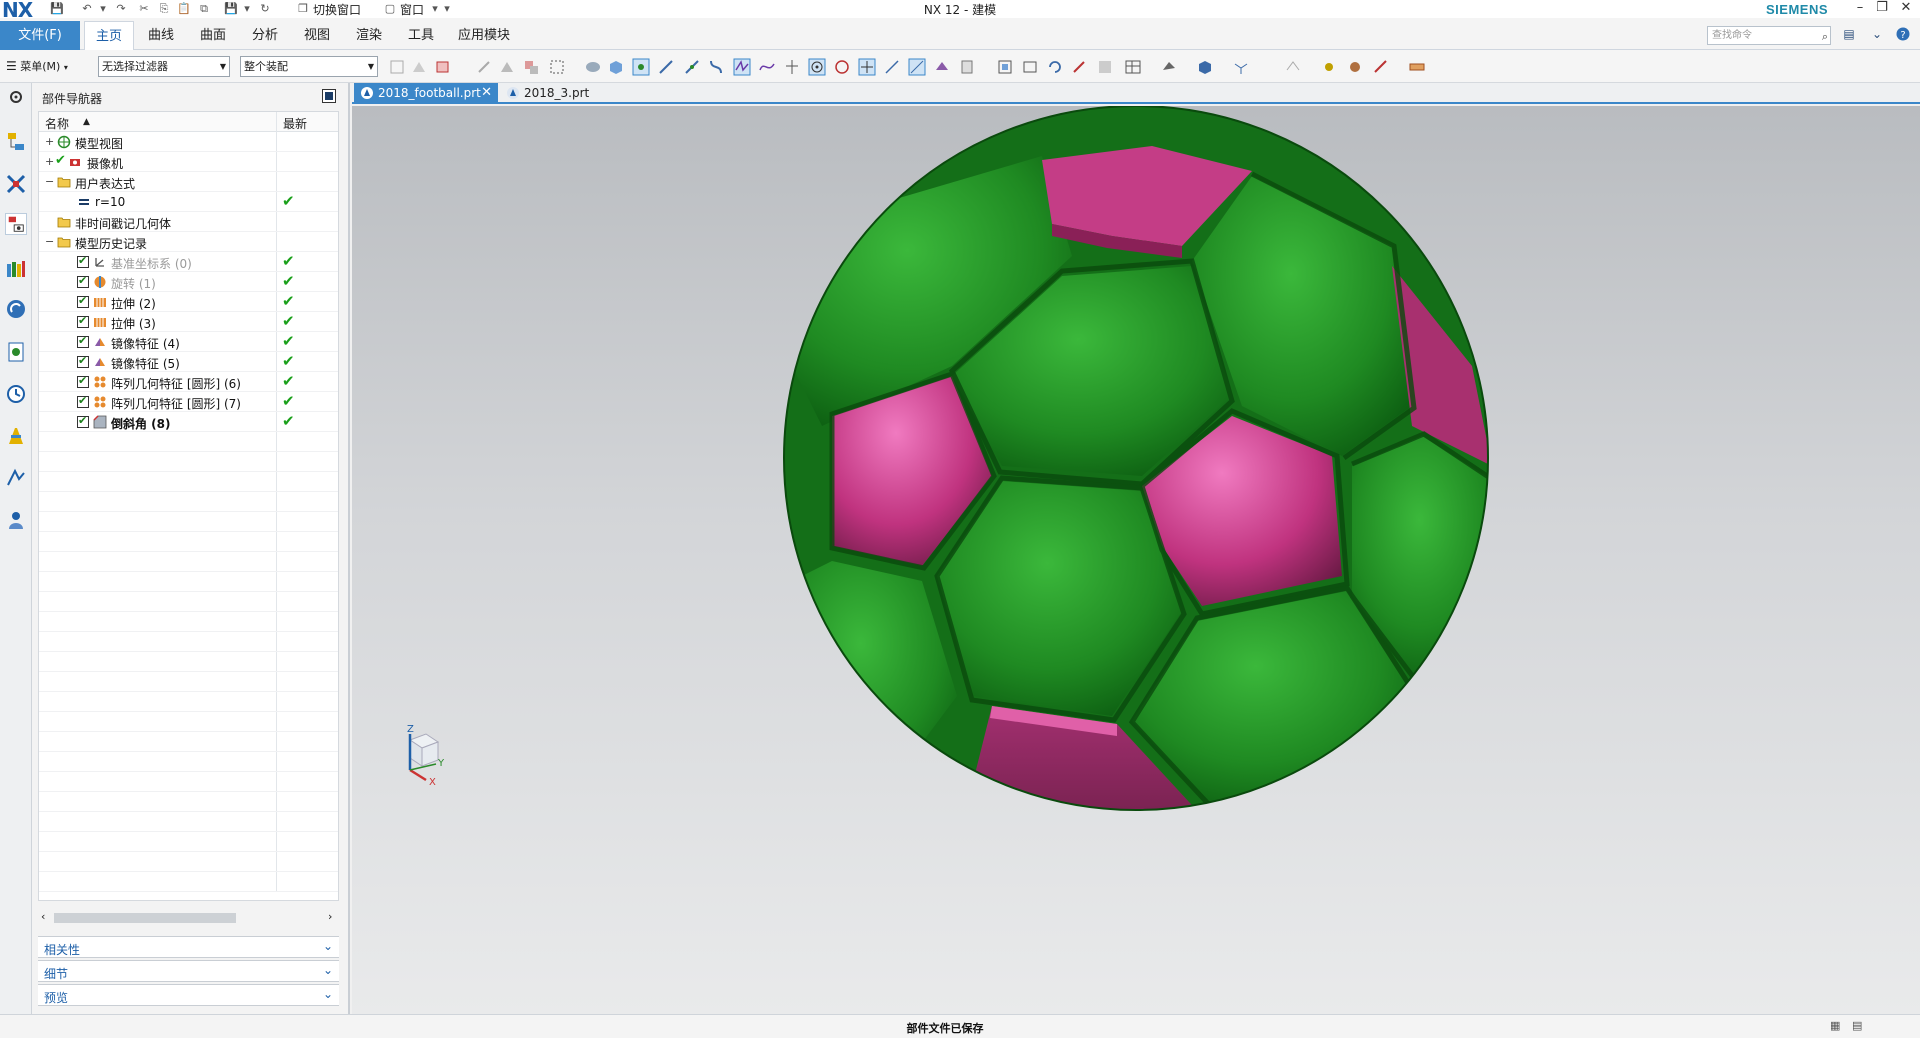 This screenshot has height=1038, width=1920. What do you see at coordinates (16, 269) in the screenshot?
I see `reuse-library-icon` at bounding box center [16, 269].